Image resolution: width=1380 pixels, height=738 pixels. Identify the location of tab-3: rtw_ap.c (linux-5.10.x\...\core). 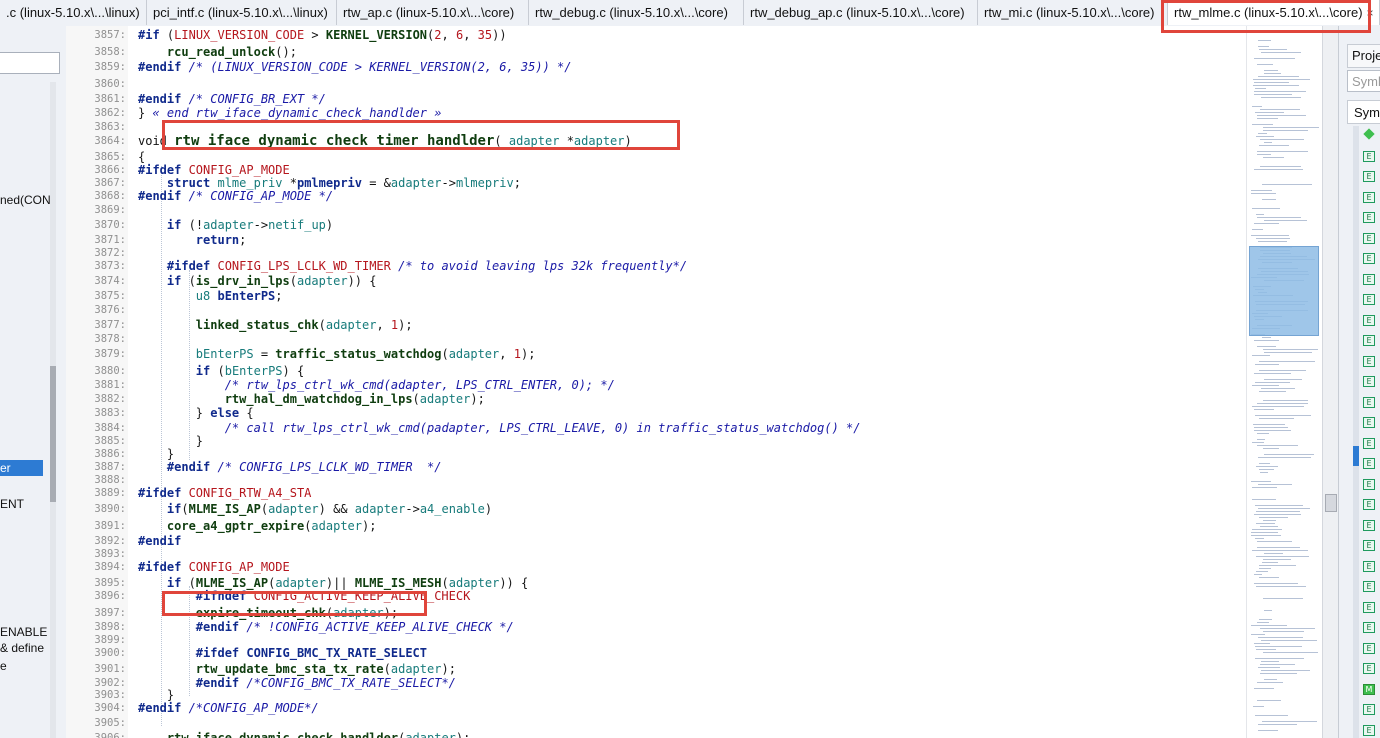
(433, 12).